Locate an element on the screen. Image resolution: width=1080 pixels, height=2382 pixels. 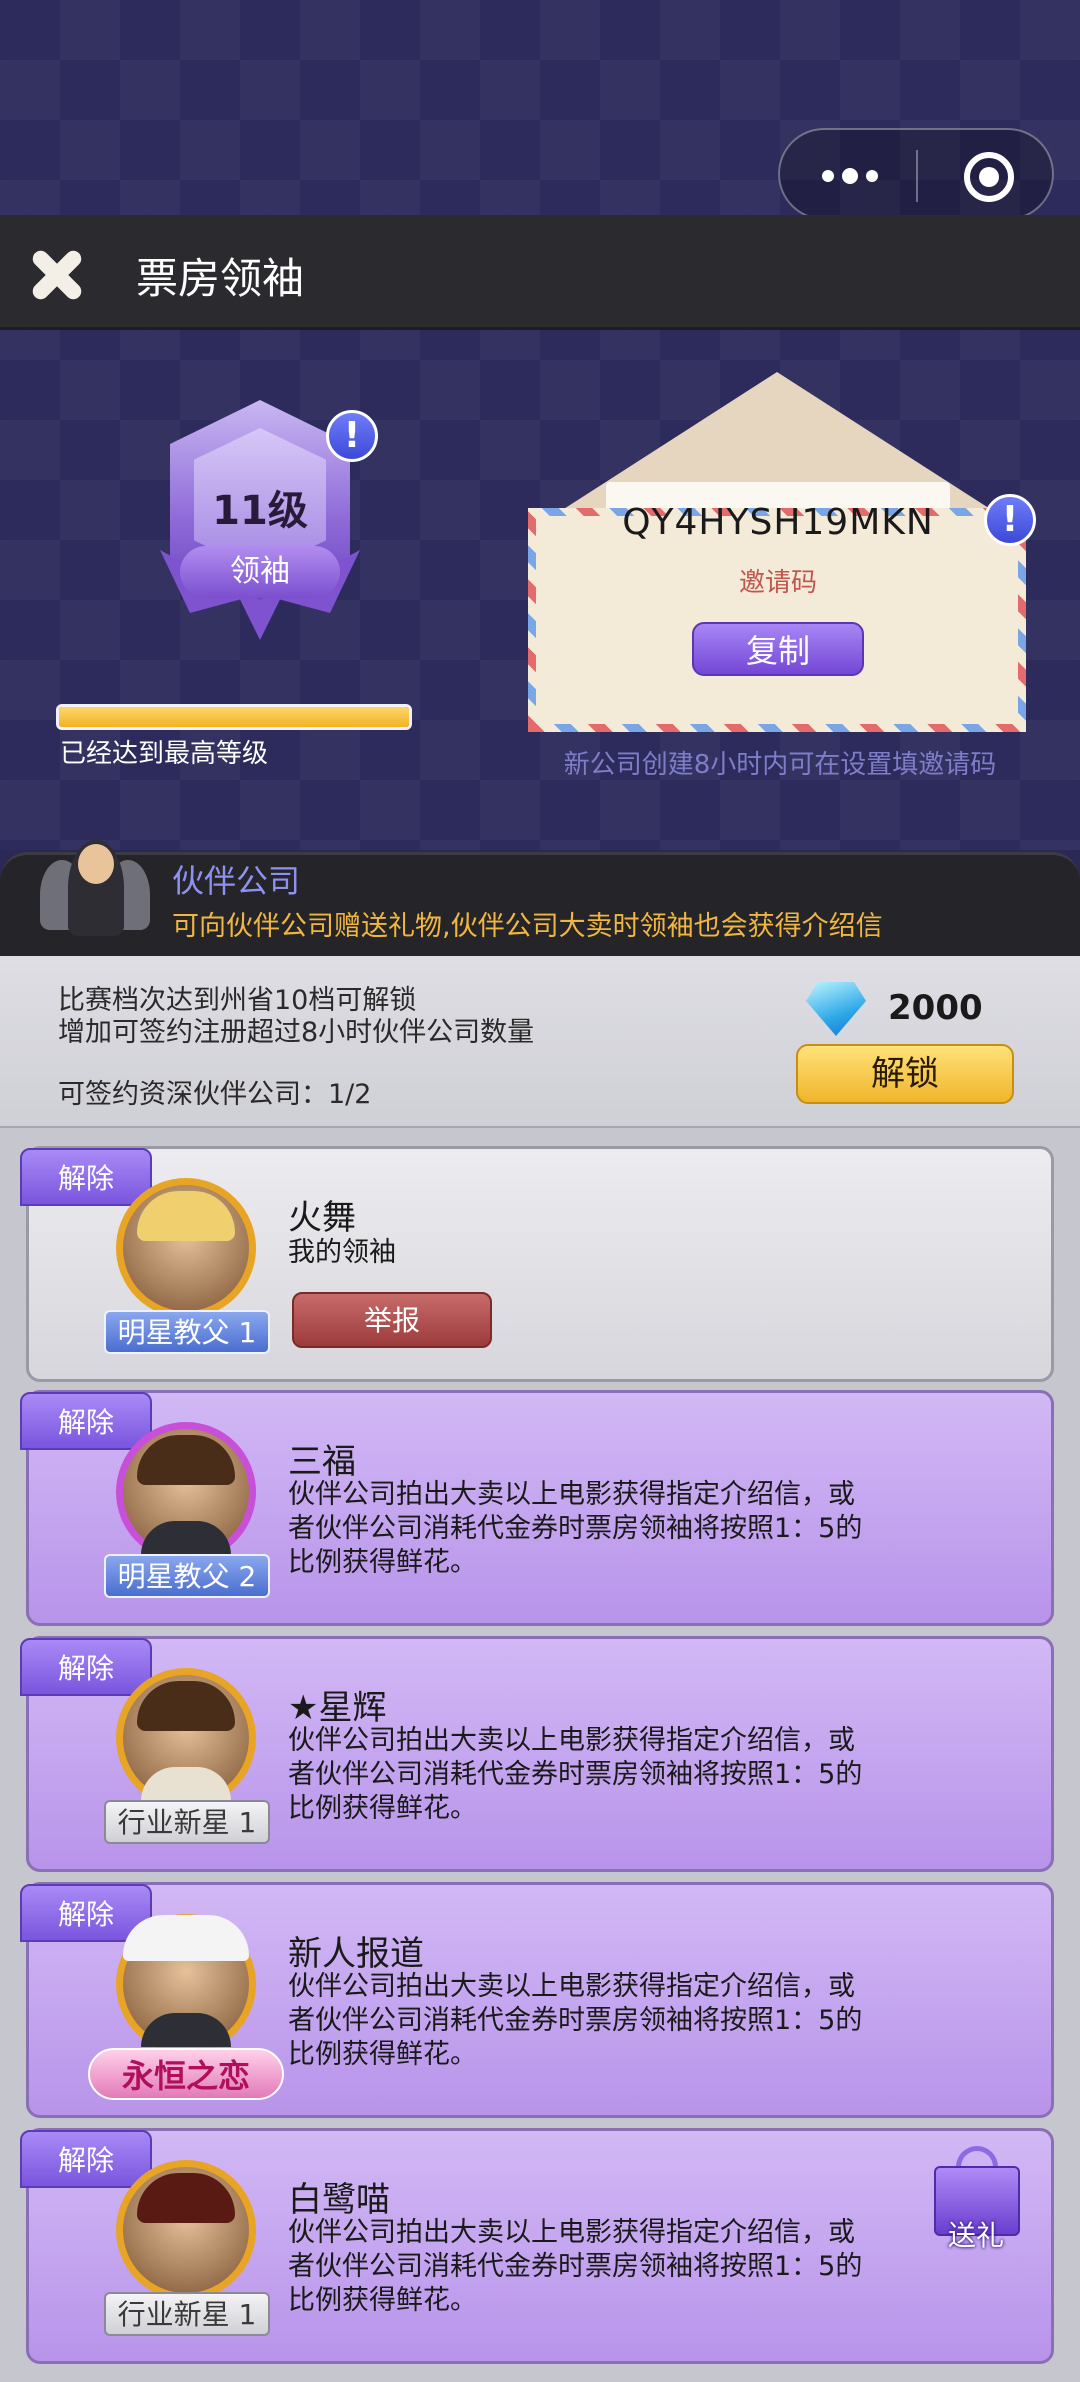
unlock-benefit: 增加可签约注册超过8小时伙伴公司数量 is located at coordinates (296, 1032).